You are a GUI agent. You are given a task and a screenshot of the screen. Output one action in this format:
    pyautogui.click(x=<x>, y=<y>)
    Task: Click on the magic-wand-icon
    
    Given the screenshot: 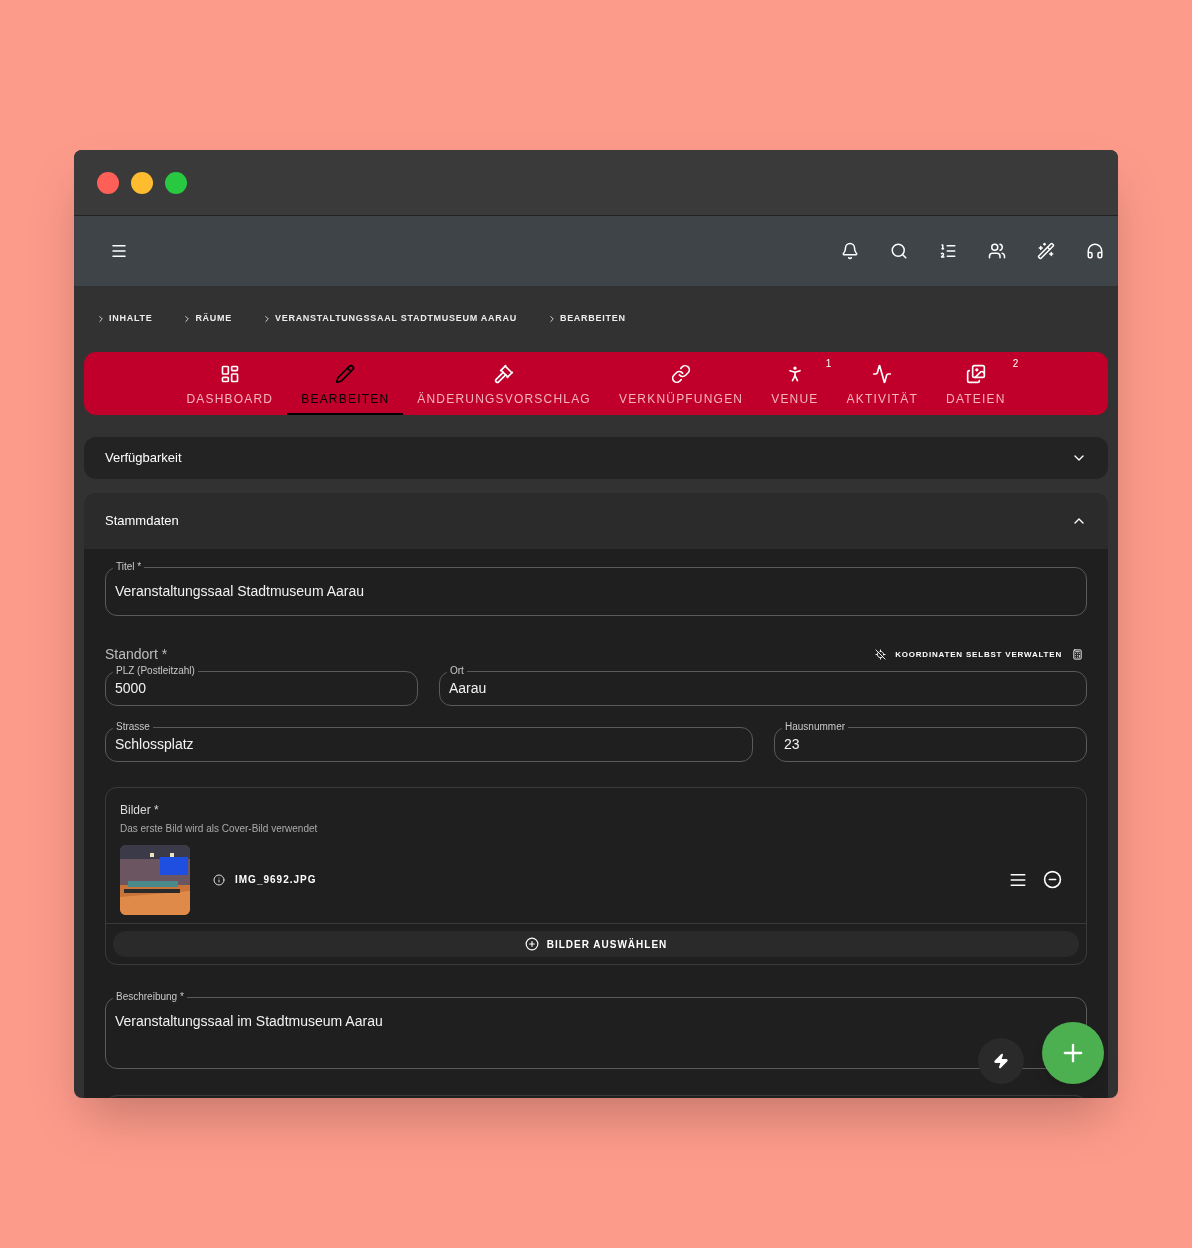 What is the action you would take?
    pyautogui.click(x=1046, y=251)
    